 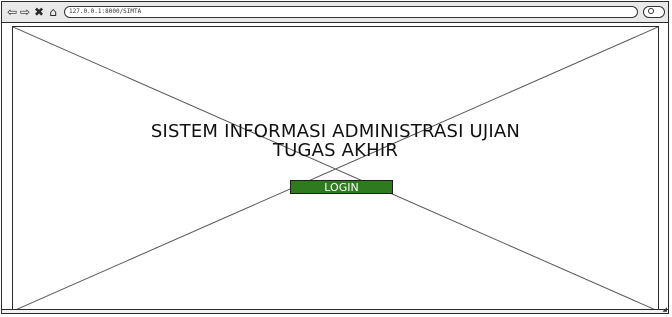 I want to click on browser-toolbar: ⇦ ⇨ ✖ ⌂ 127.0.0.1:8000/SIMTA, so click(x=335, y=12).